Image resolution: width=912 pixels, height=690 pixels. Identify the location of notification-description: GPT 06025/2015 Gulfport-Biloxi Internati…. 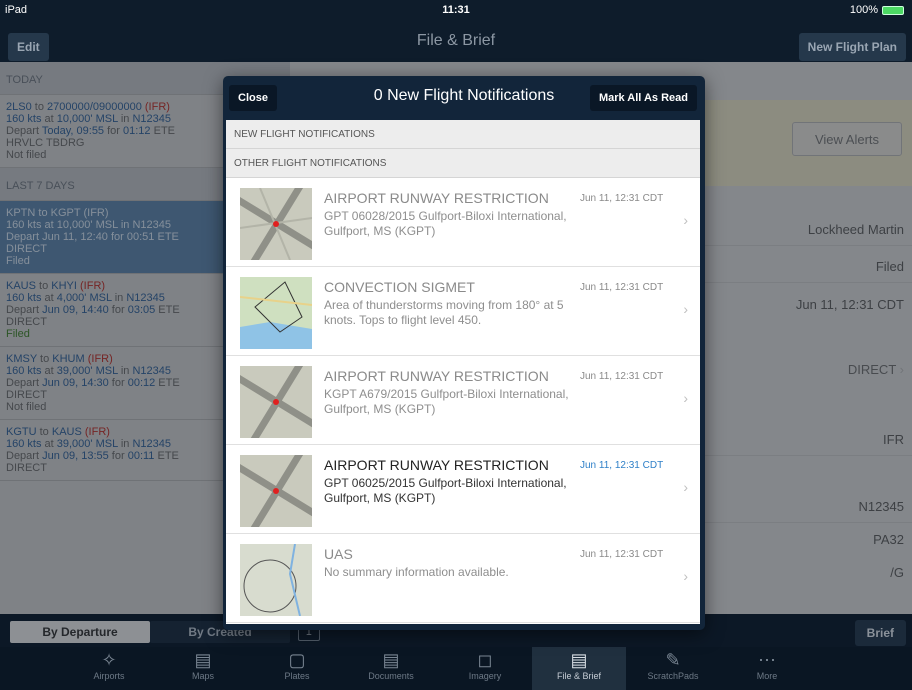
(445, 490).